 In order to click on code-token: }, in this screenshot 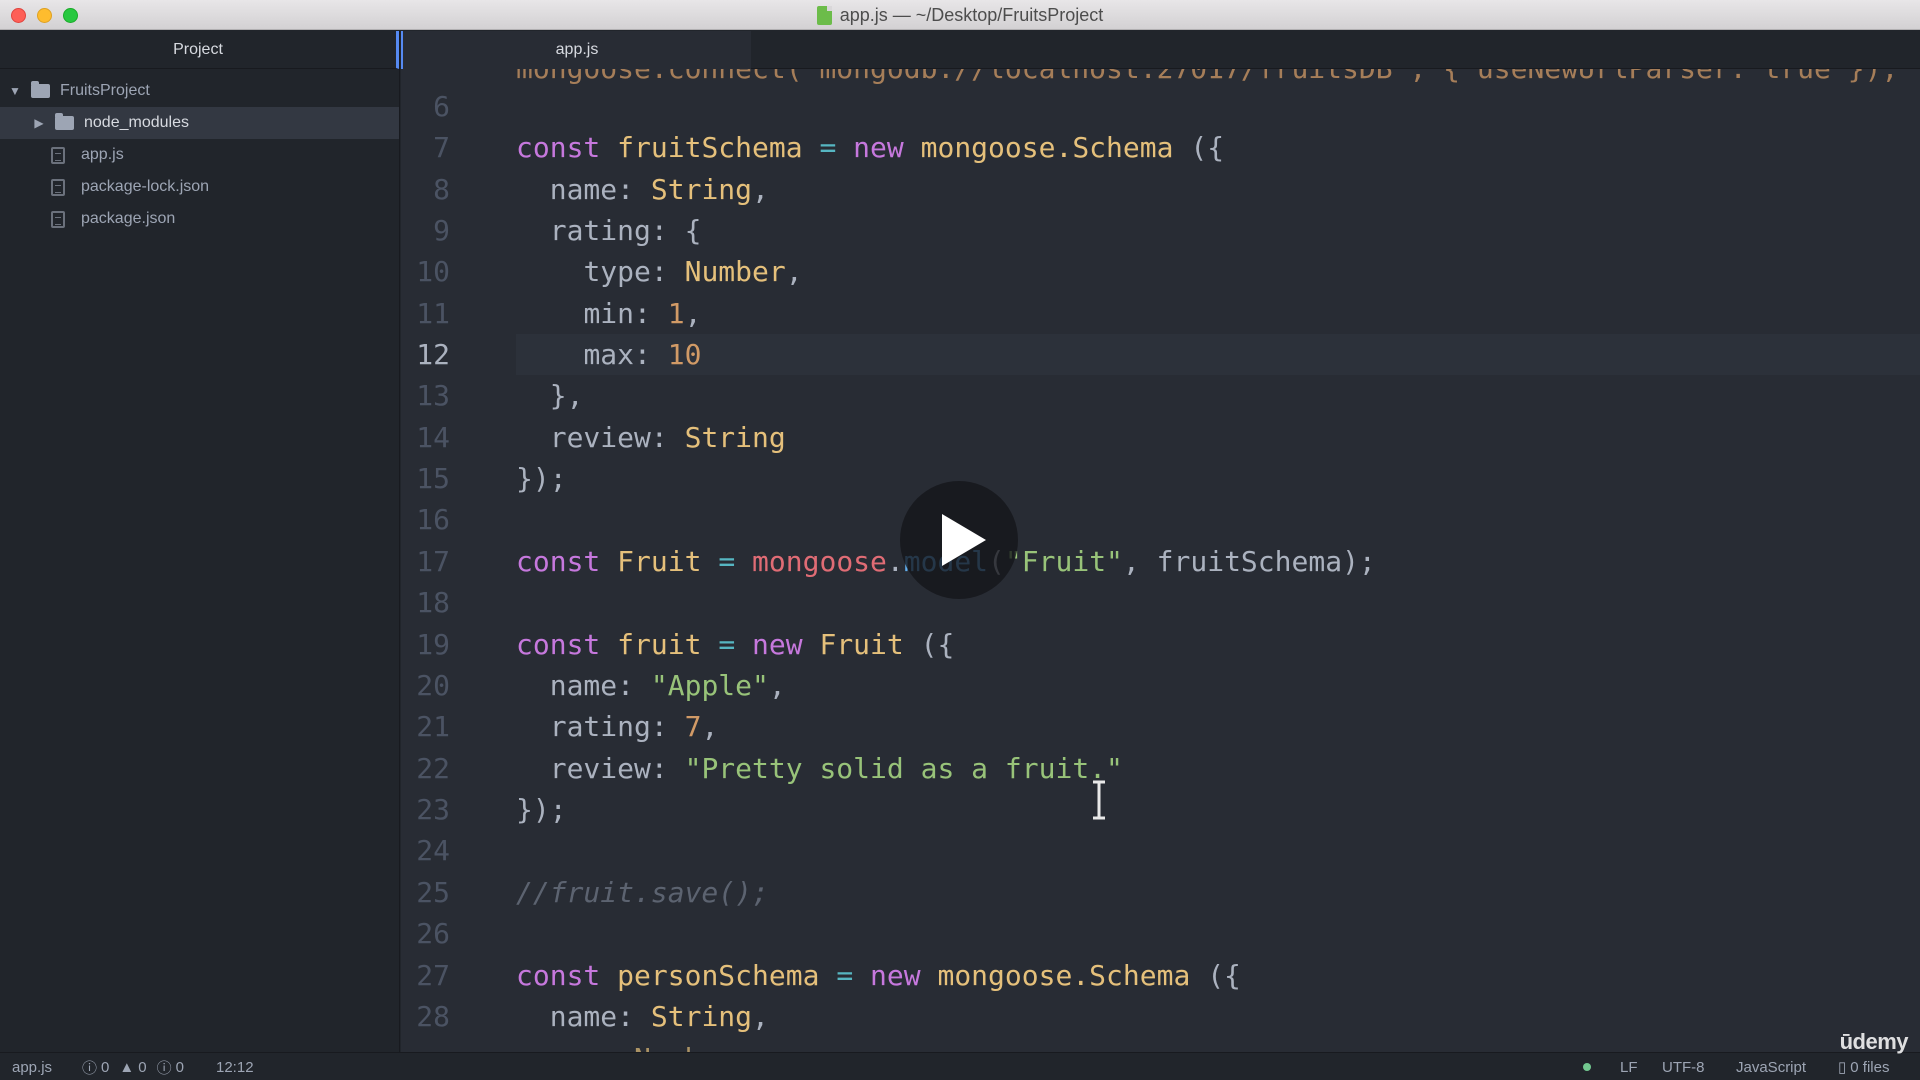, I will do `click(566, 395)`.